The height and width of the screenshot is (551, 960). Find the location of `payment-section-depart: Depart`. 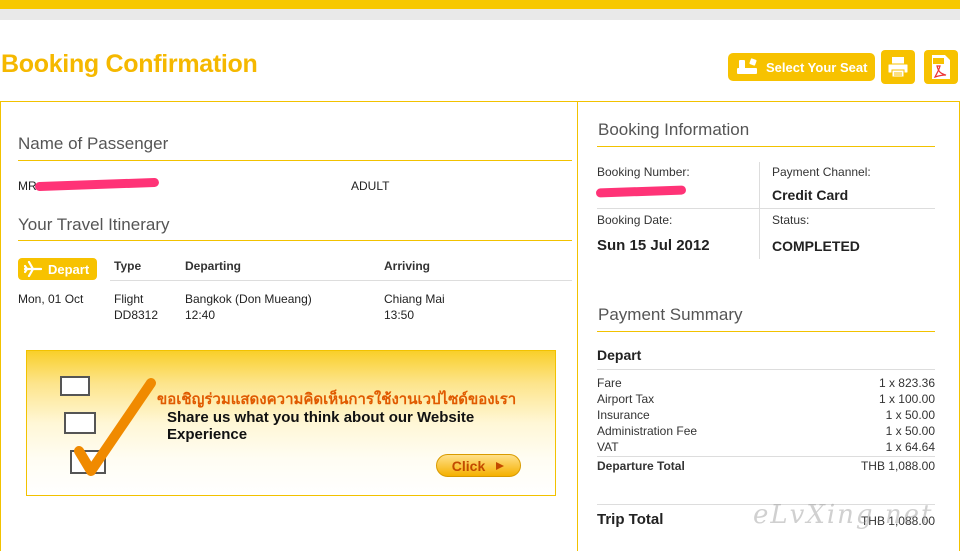

payment-section-depart: Depart is located at coordinates (619, 355).